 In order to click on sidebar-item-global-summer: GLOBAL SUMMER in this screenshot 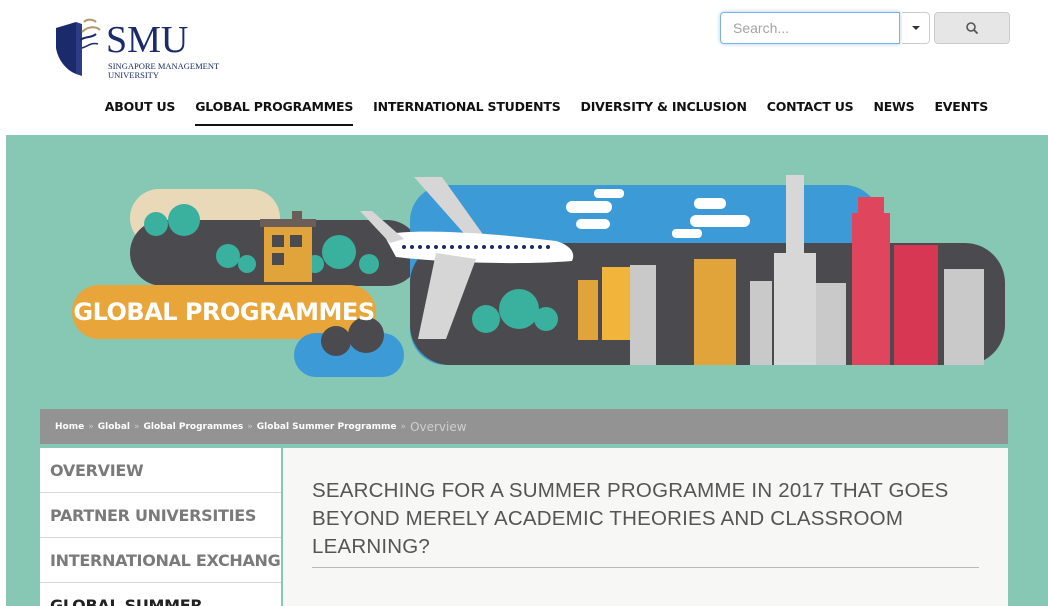, I will do `click(160, 594)`.